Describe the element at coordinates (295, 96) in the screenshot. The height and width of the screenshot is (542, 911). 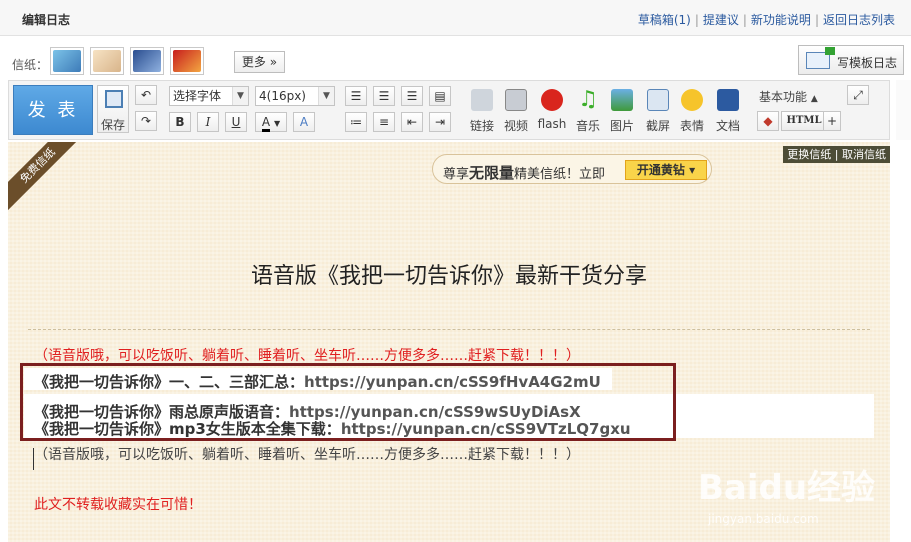
I see `font-size-select: 4(16px) ▼` at that location.